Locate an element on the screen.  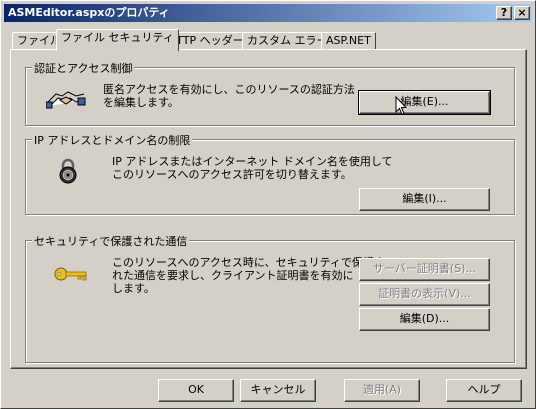
tab-custom-errors: カスタム エラー is located at coordinates (287, 41).